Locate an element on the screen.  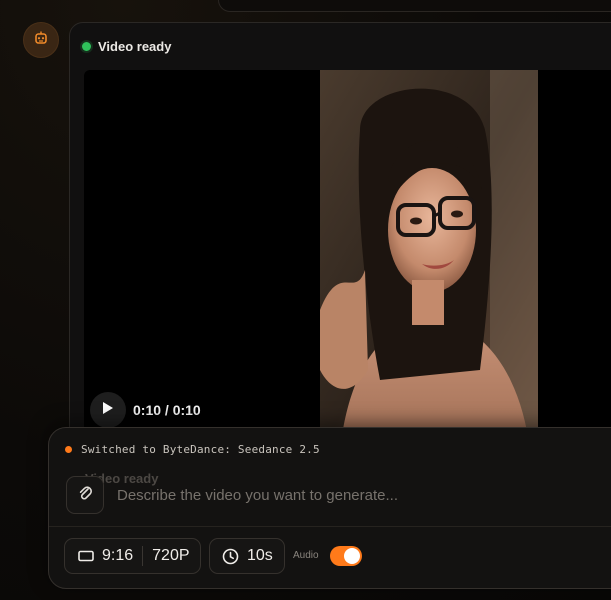
status-label: Video ready is located at coordinates (135, 46).